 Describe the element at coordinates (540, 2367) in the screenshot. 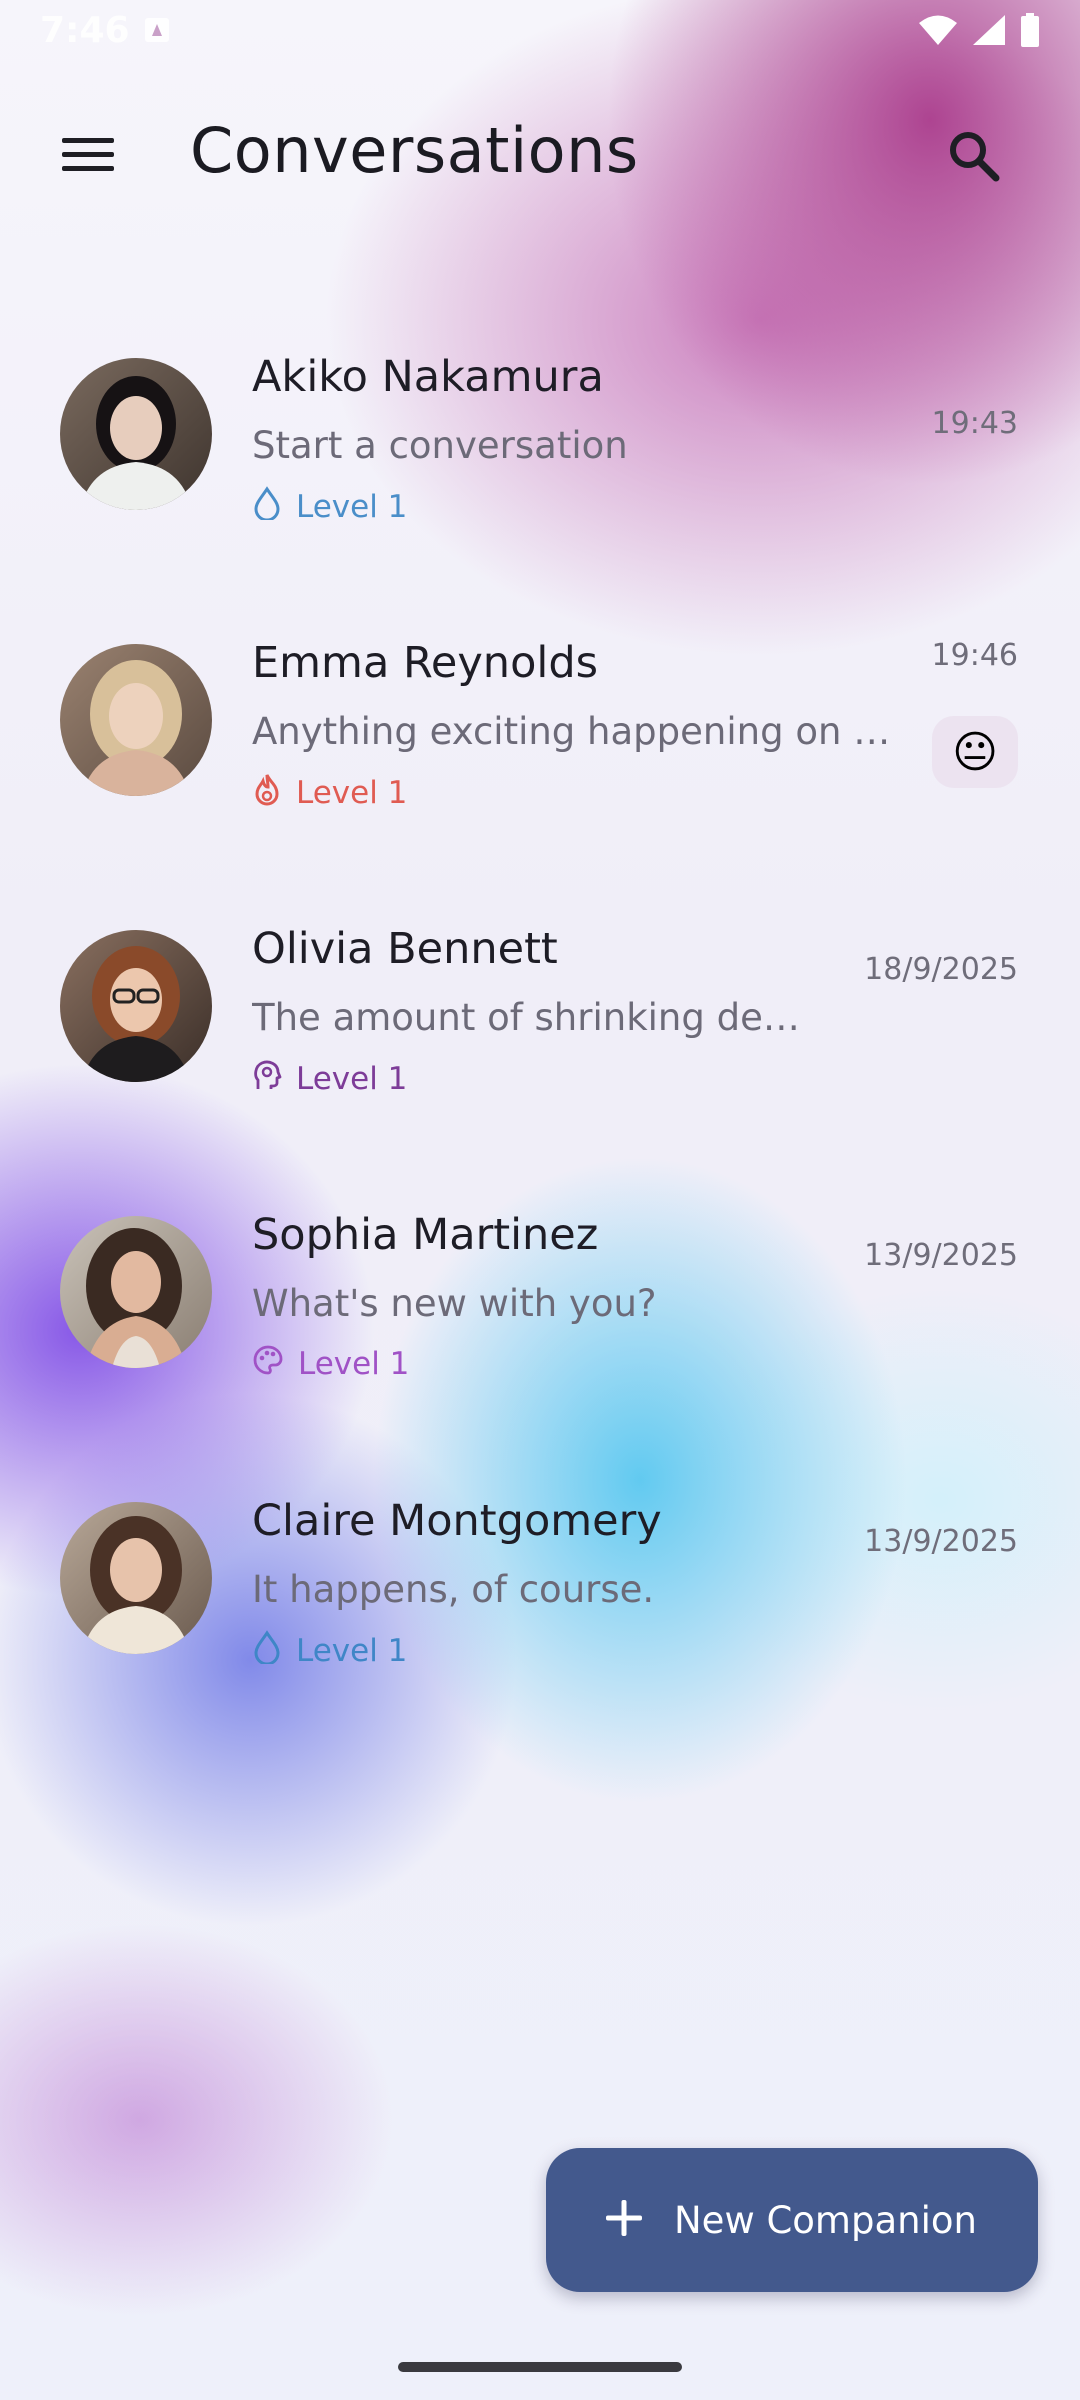

I see `home-indicator` at that location.